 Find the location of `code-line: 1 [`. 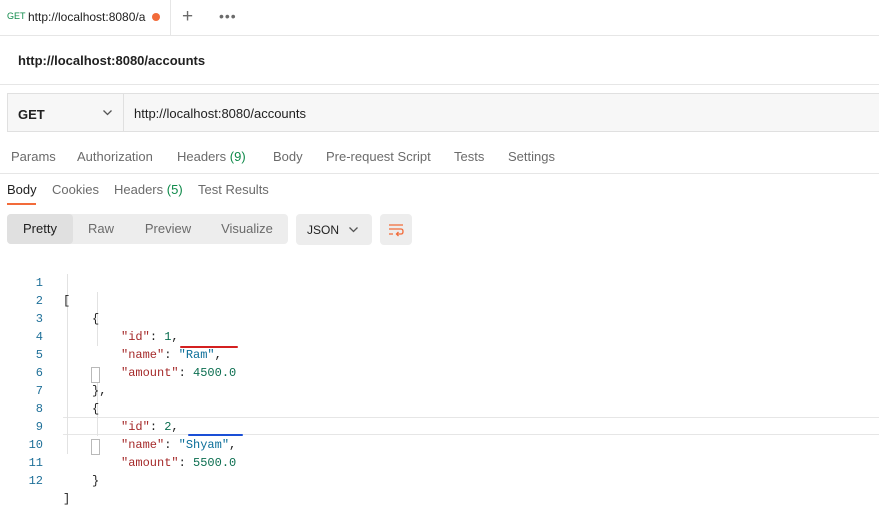

code-line: 1 [ is located at coordinates (439, 282).